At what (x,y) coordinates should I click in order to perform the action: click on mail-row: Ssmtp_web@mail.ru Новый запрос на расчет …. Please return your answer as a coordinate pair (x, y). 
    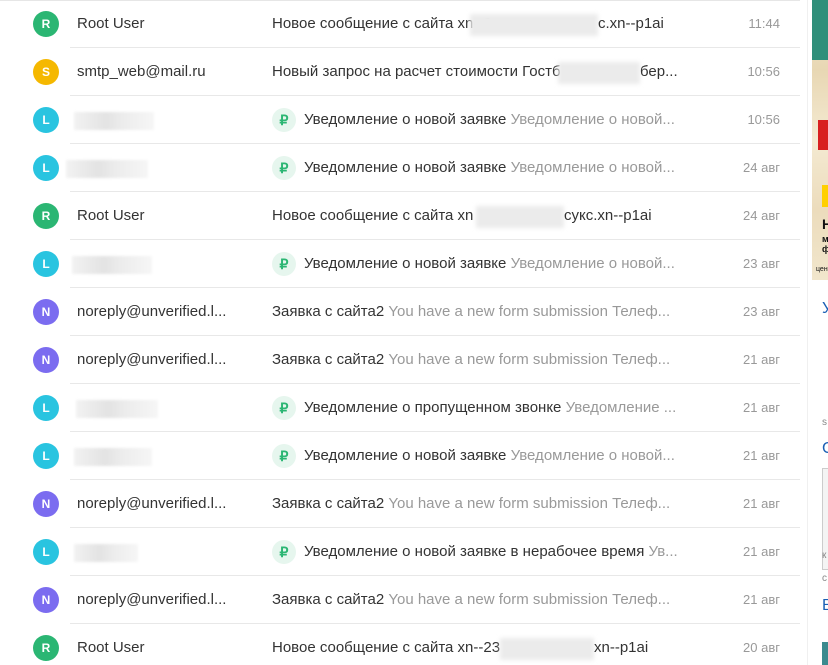
    Looking at the image, I should click on (400, 72).